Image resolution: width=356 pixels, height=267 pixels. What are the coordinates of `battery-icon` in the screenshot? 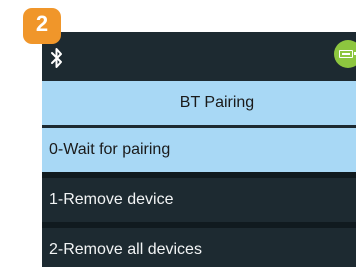 It's located at (345, 54).